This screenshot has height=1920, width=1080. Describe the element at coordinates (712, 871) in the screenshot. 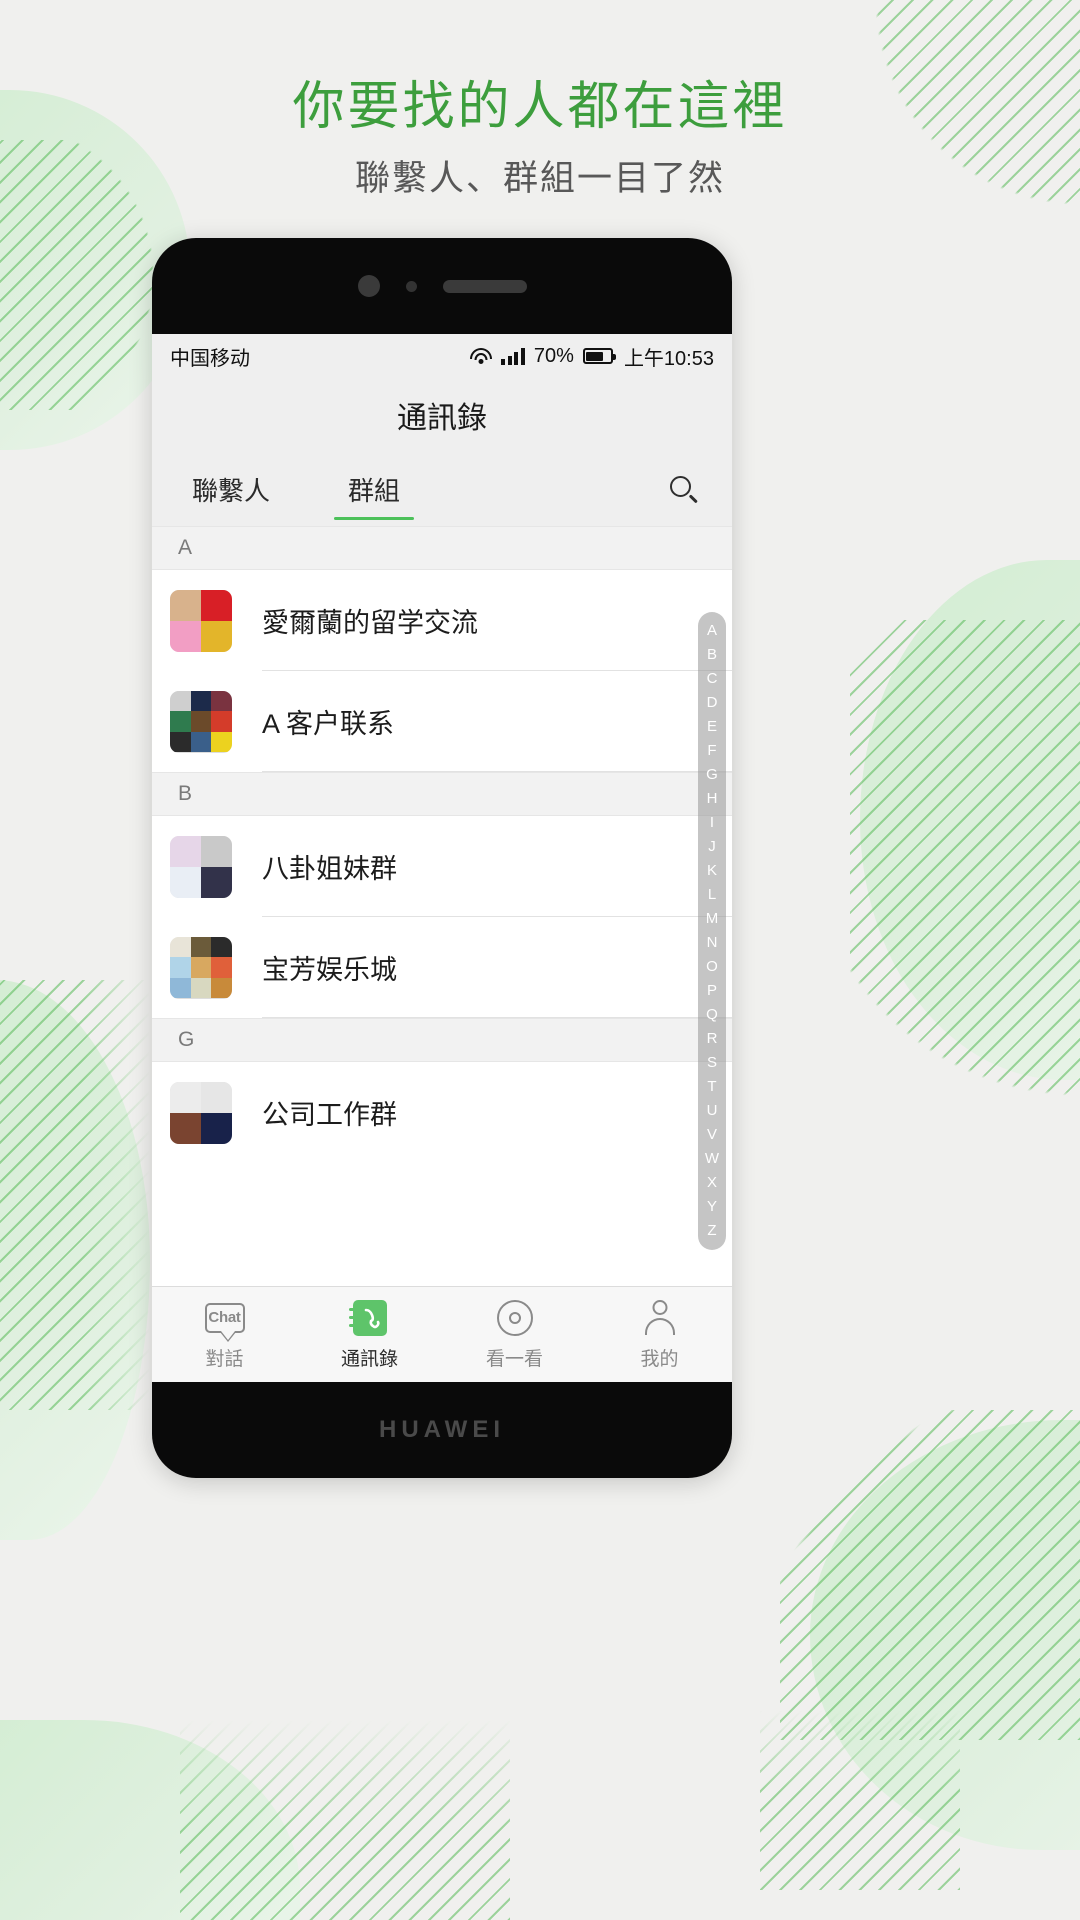

I see `alpha-index-letter: K` at that location.